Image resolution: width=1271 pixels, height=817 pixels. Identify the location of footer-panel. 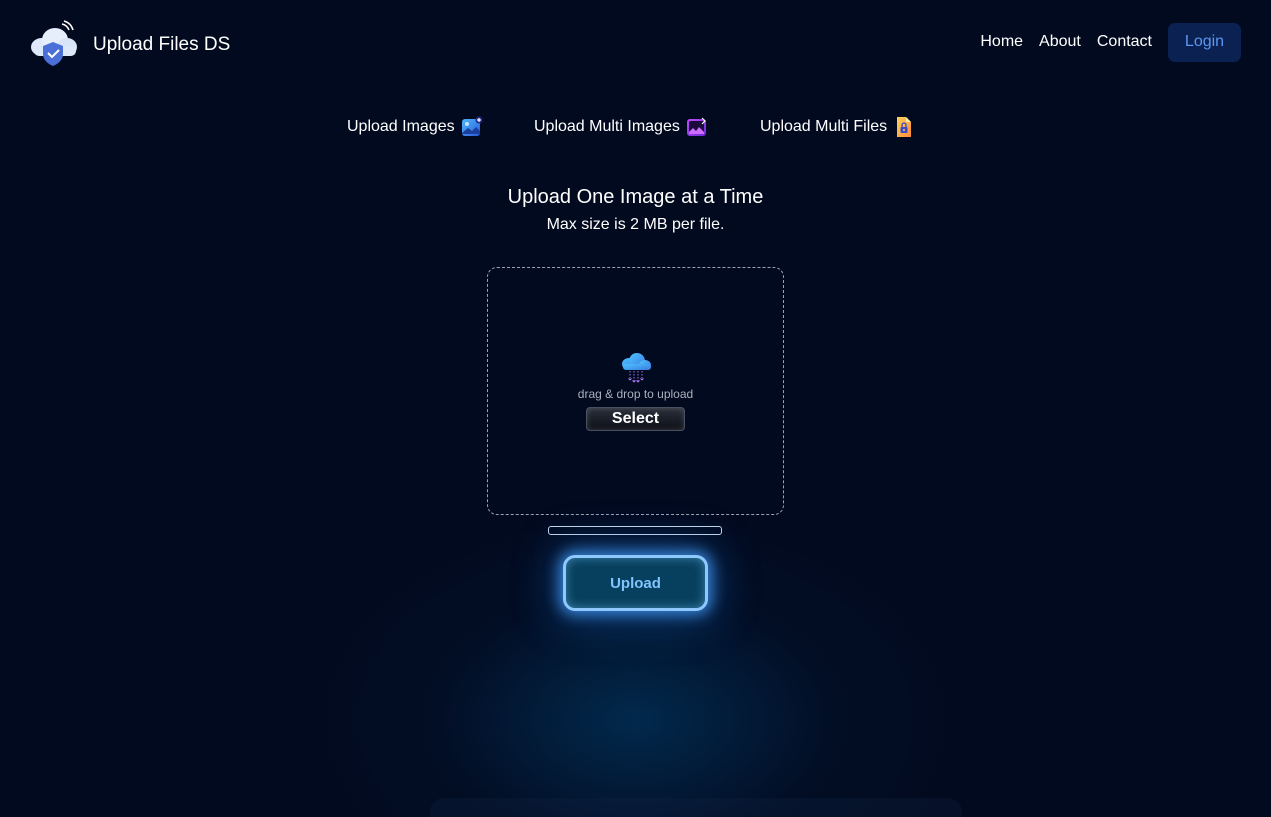
(696, 807).